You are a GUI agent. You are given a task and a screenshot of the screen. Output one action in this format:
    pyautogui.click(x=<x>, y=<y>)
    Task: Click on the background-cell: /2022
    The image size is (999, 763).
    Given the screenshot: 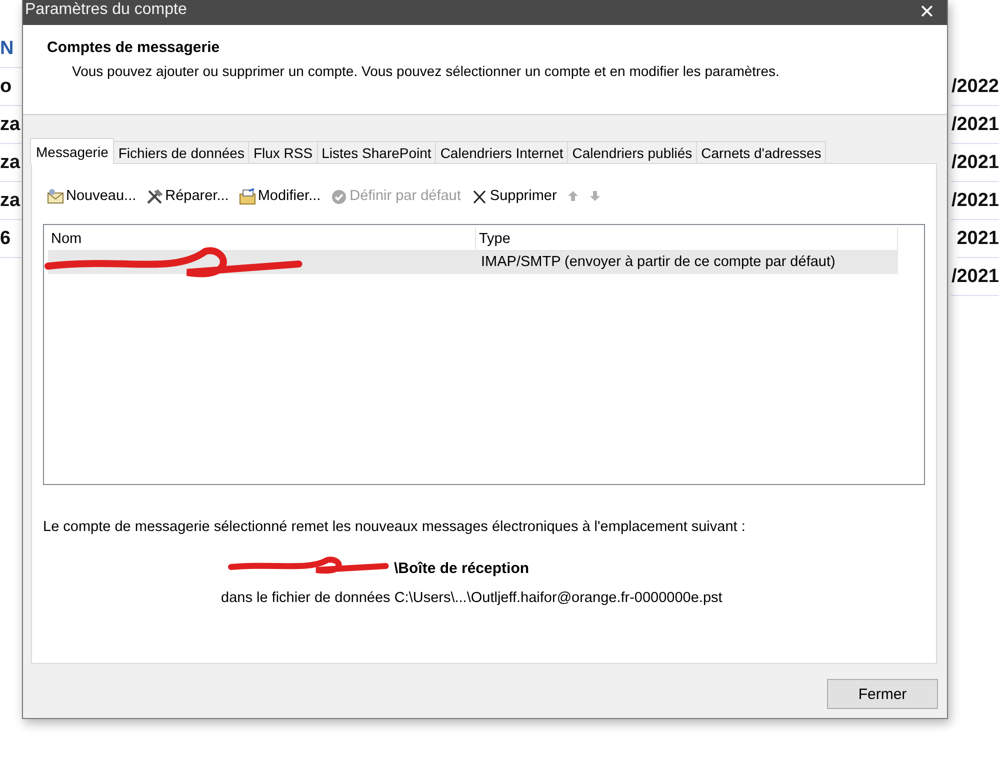 What is the action you would take?
    pyautogui.click(x=975, y=87)
    